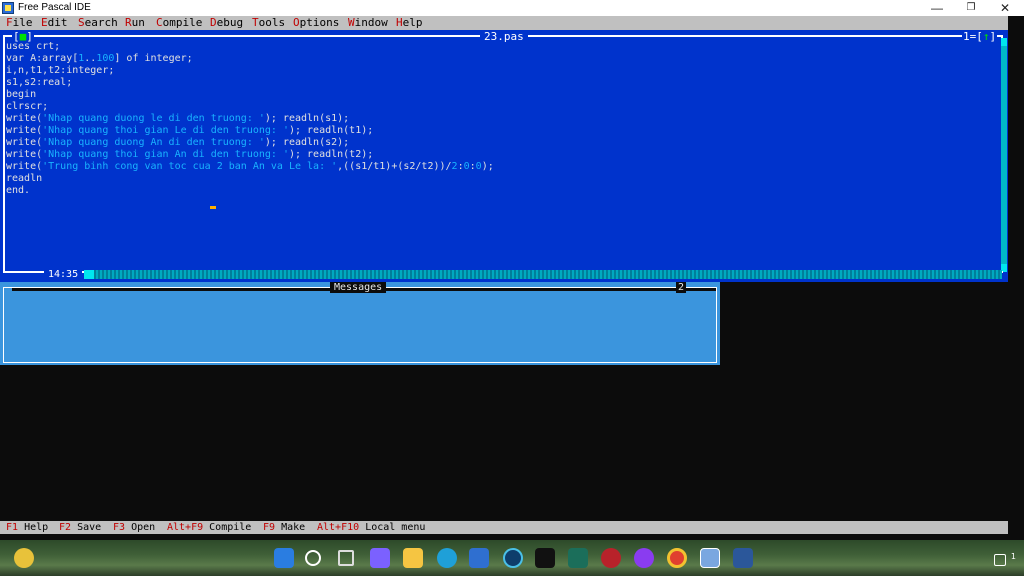 Image resolution: width=1024 pixels, height=576 pixels. I want to click on code-line: s1,s2:real;, so click(250, 83).